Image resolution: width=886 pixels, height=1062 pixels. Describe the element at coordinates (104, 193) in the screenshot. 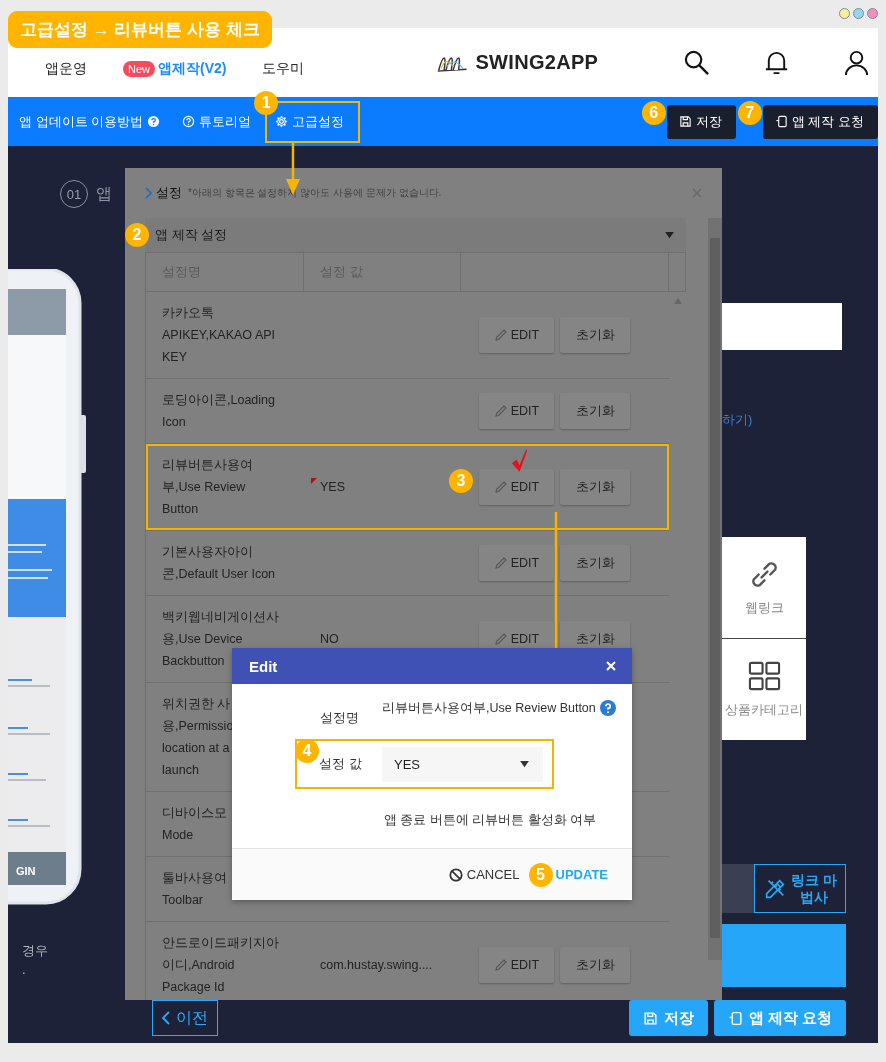

I see `step-label: 앱` at that location.